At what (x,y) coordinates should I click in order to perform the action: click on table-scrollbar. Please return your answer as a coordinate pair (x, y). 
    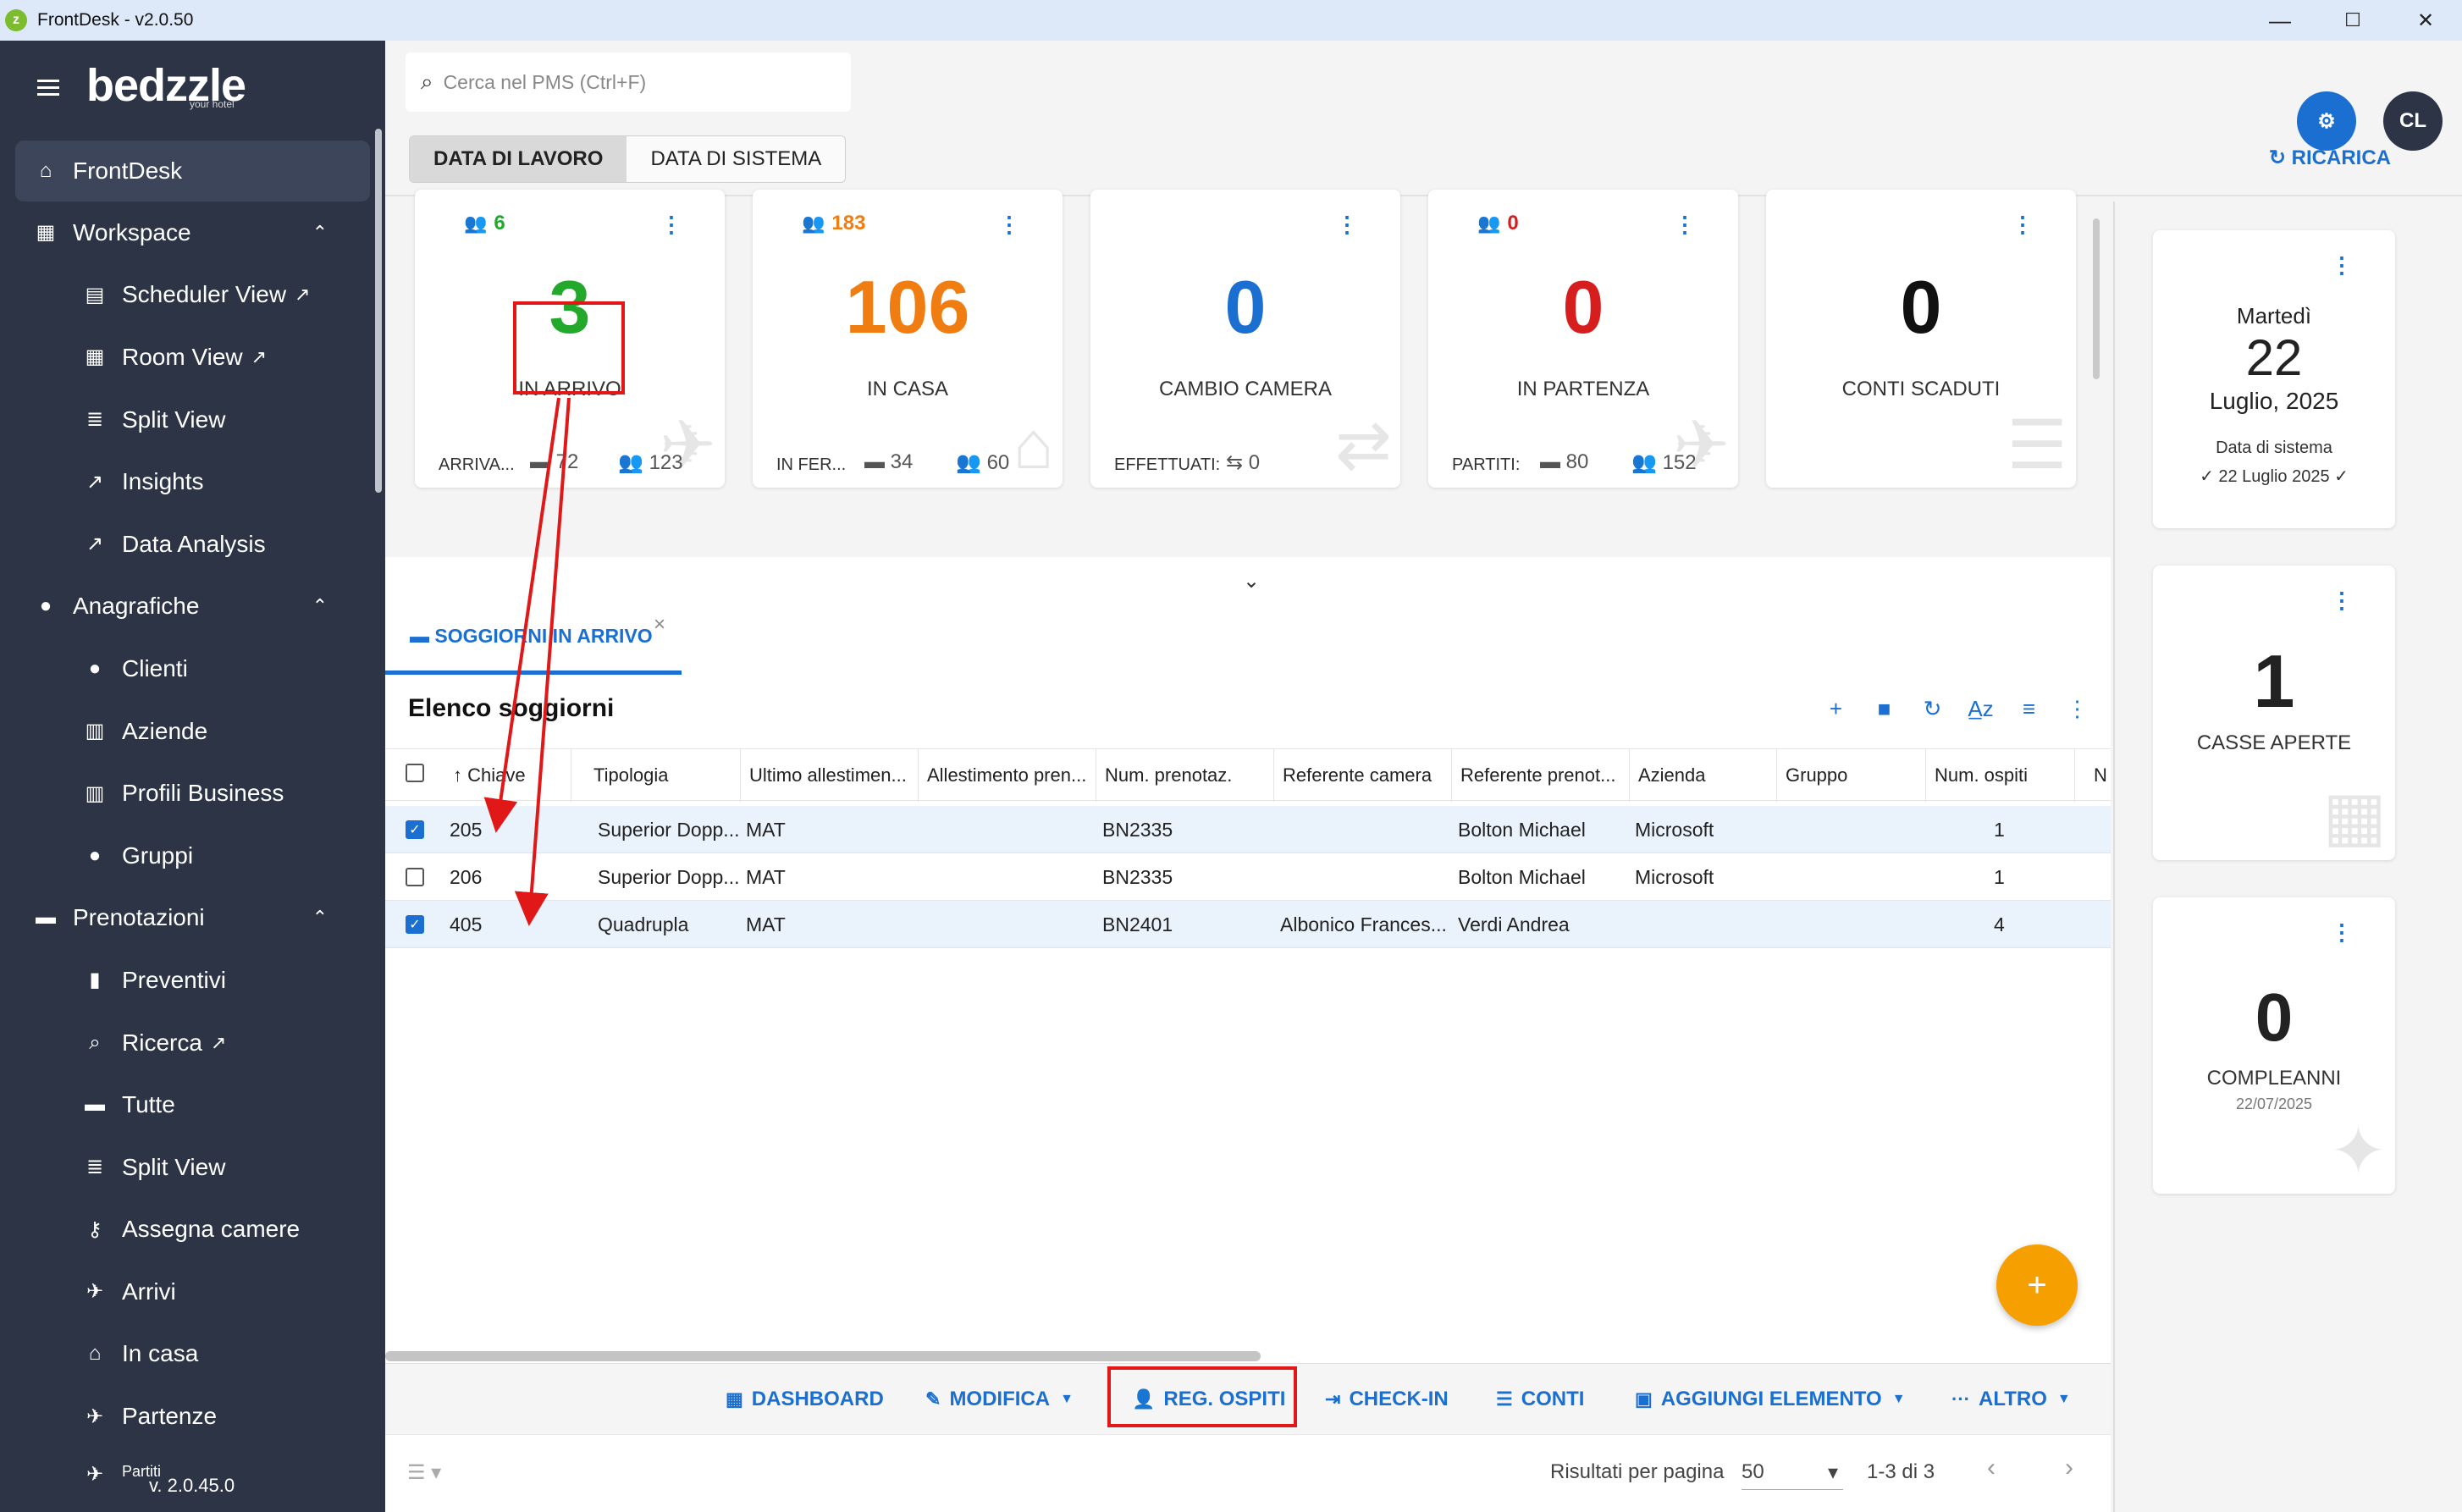
    Looking at the image, I should click on (823, 1356).